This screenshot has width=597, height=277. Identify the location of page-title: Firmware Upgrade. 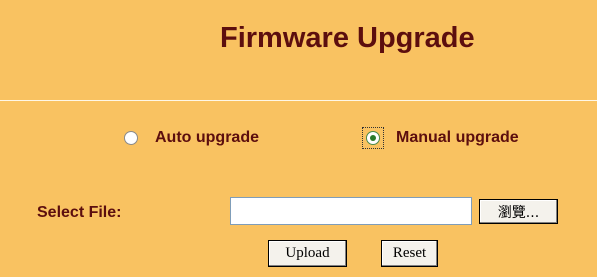
(347, 38).